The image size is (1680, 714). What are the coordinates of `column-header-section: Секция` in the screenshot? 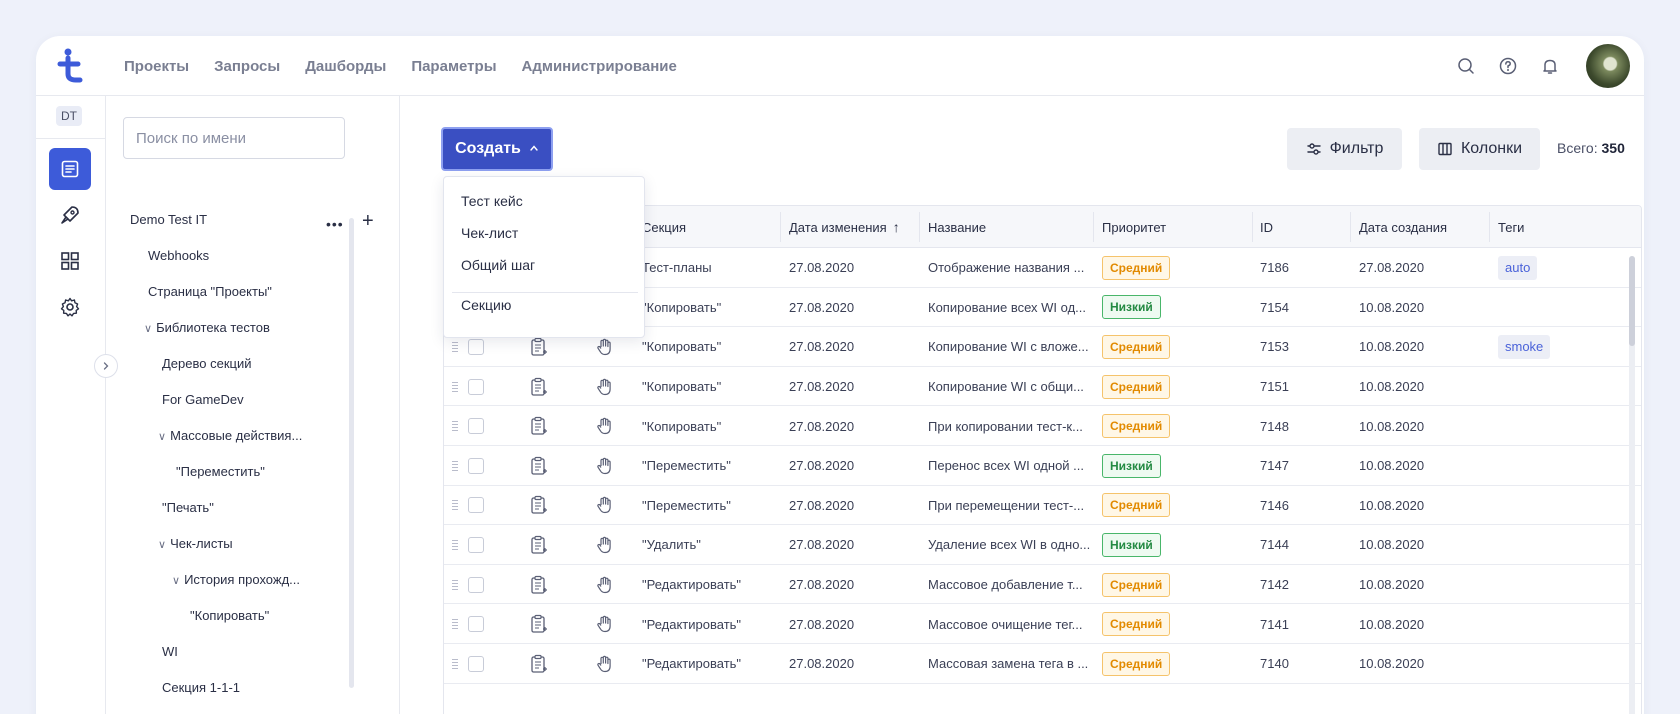 It's located at (664, 227).